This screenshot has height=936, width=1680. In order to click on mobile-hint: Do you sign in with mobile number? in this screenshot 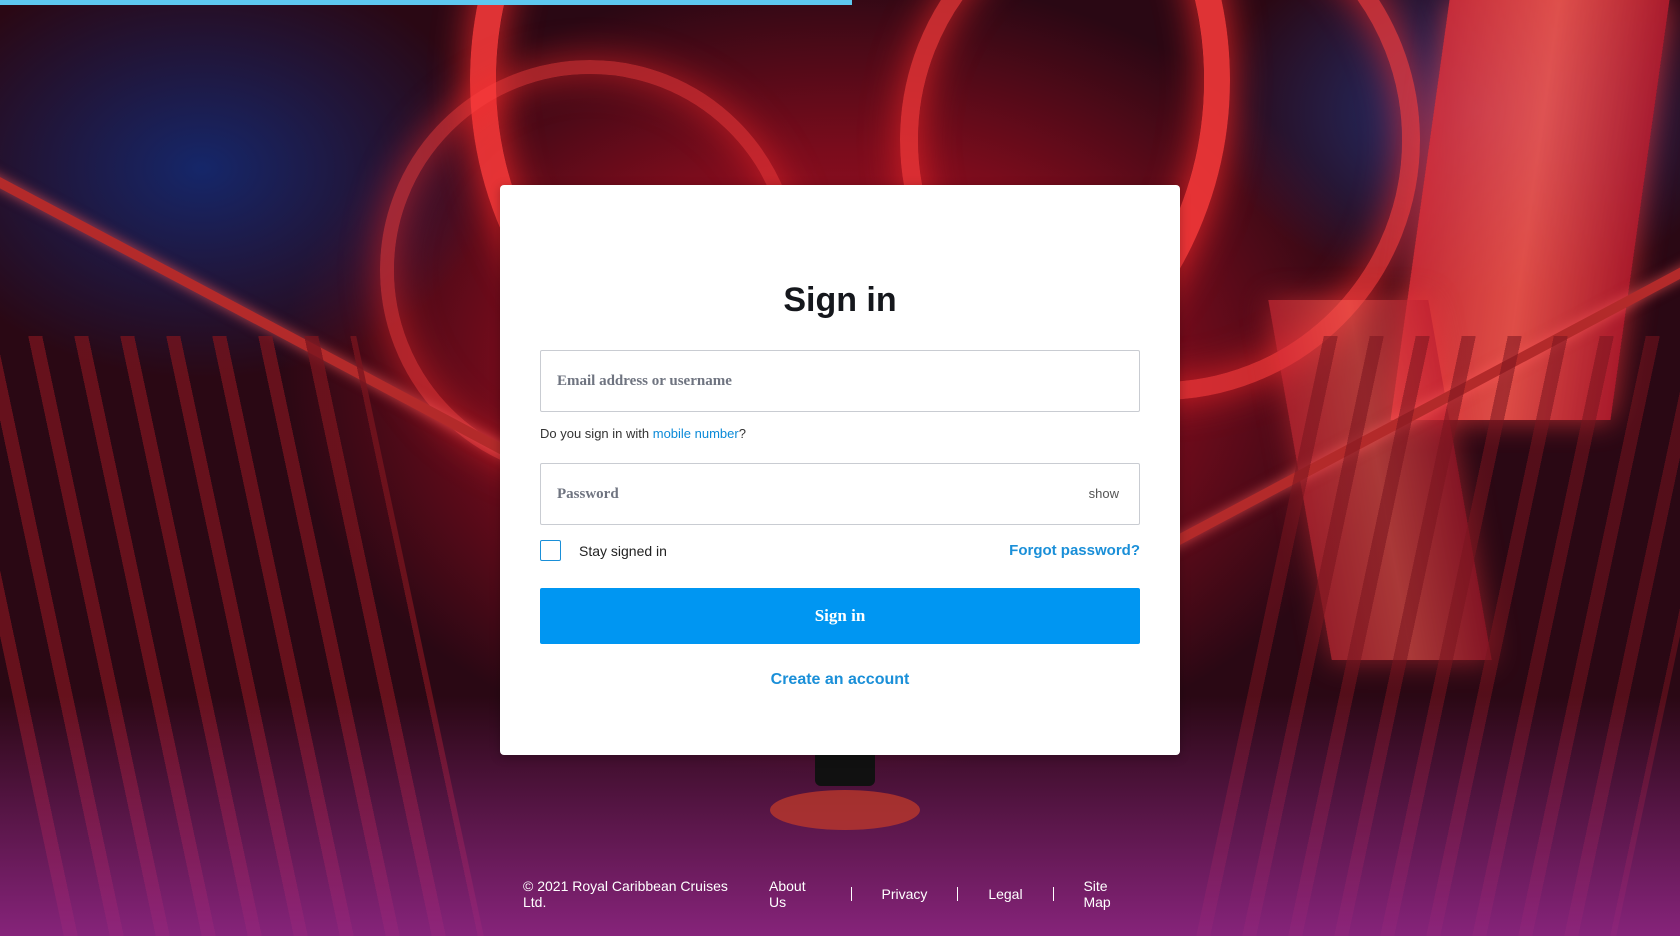, I will do `click(643, 433)`.